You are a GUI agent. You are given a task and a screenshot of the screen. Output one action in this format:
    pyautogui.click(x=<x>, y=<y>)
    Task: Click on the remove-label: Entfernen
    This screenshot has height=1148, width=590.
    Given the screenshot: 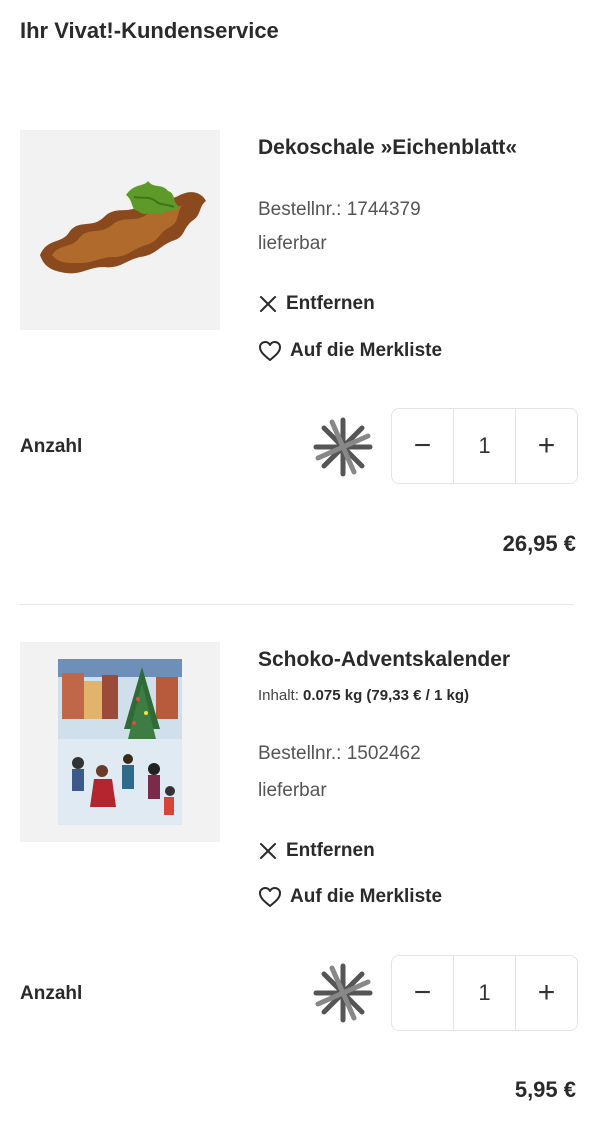 What is the action you would take?
    pyautogui.click(x=330, y=850)
    